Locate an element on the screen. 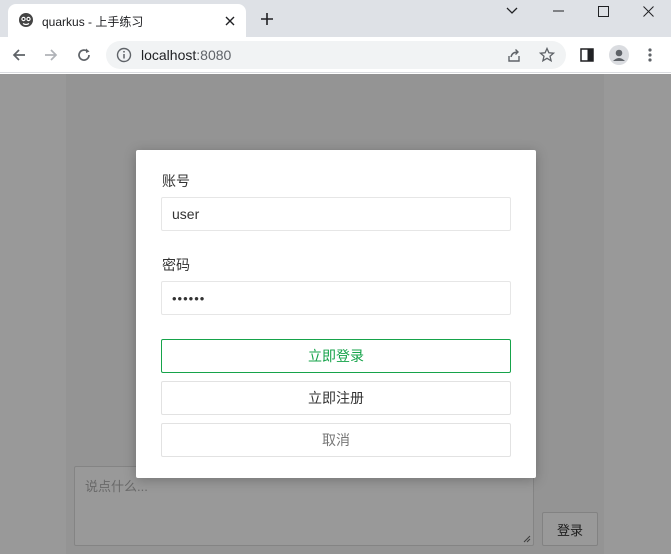 This screenshot has height=554, width=671. url-host: localhost is located at coordinates (169, 55).